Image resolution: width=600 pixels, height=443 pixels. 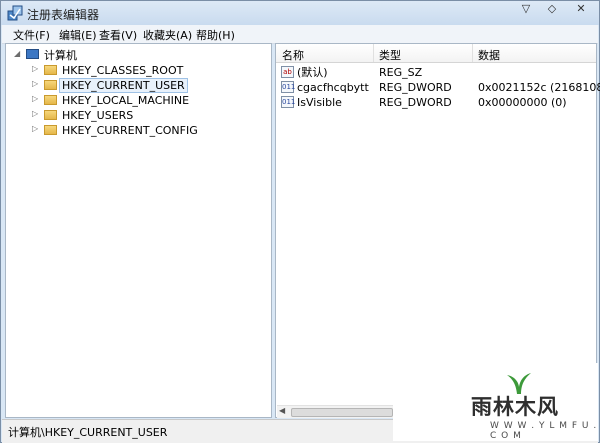 What do you see at coordinates (333, 87) in the screenshot?
I see `value-name: cgacfhcqbytt` at bounding box center [333, 87].